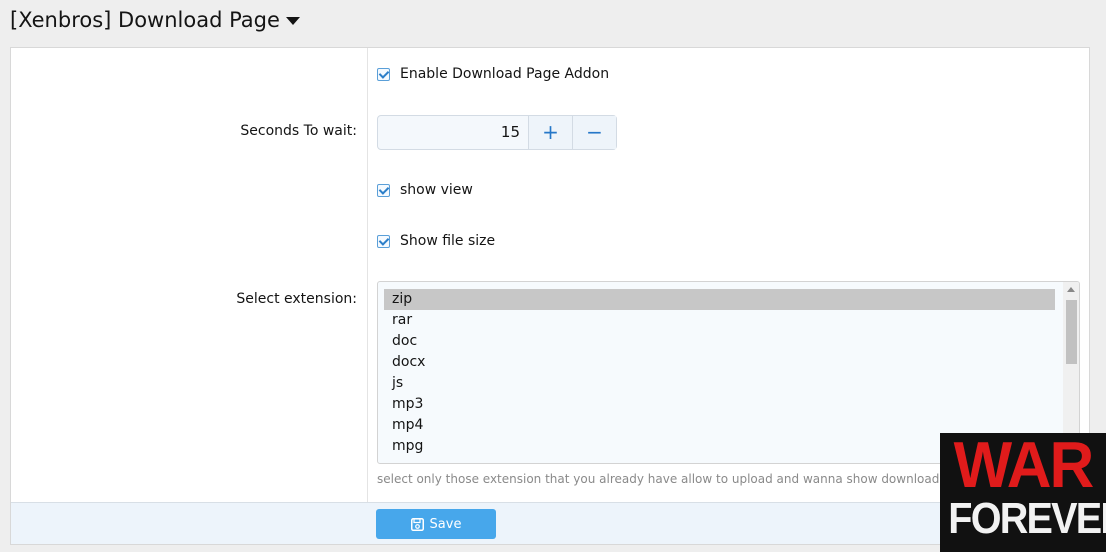  Describe the element at coordinates (448, 241) in the screenshot. I see `show-file-size-label: Show file size` at that location.